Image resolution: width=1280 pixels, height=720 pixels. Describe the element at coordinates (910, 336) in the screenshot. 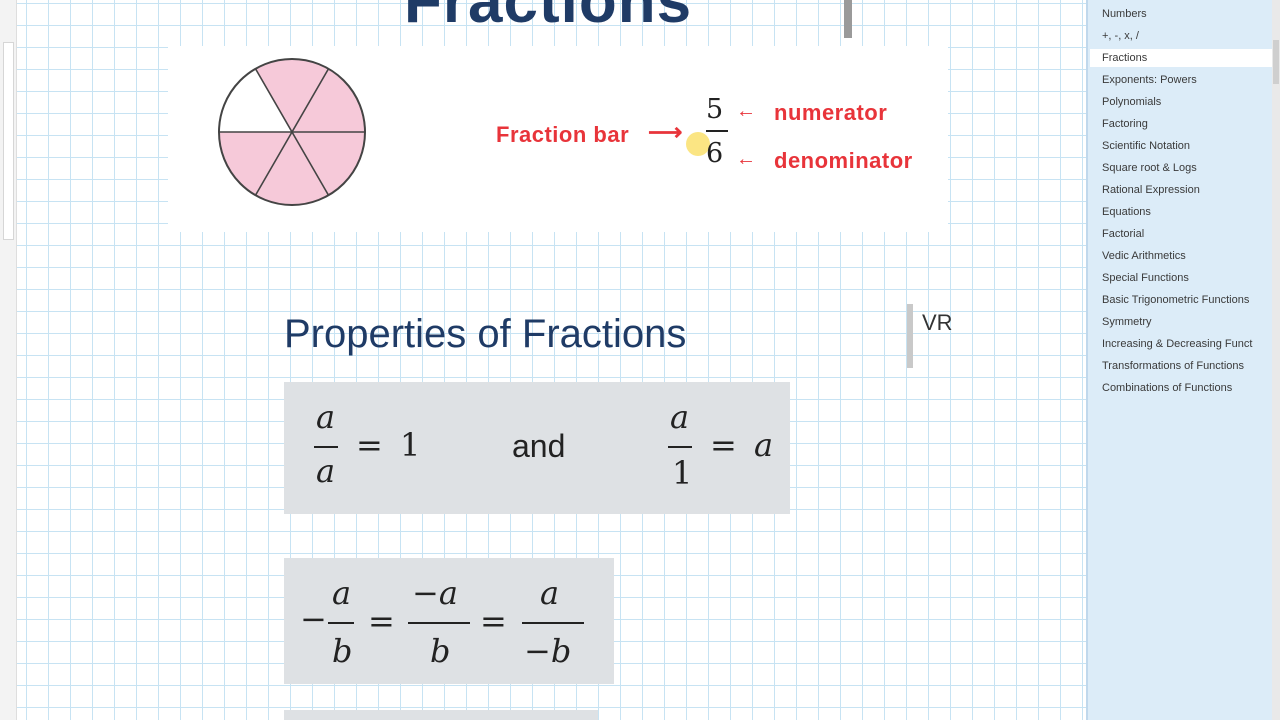

I see `vr-marker-bar` at that location.